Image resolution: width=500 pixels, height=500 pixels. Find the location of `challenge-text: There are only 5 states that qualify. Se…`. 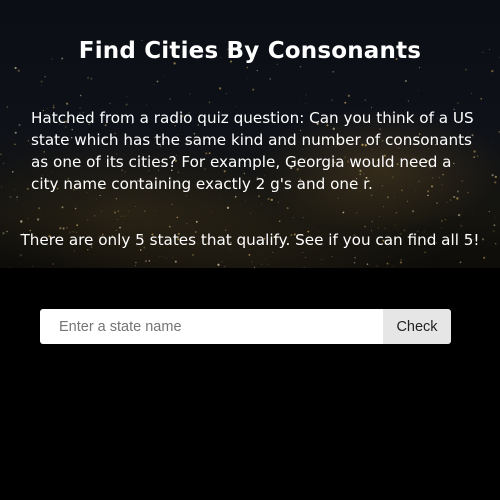

challenge-text: There are only 5 states that qualify. Se… is located at coordinates (250, 240).